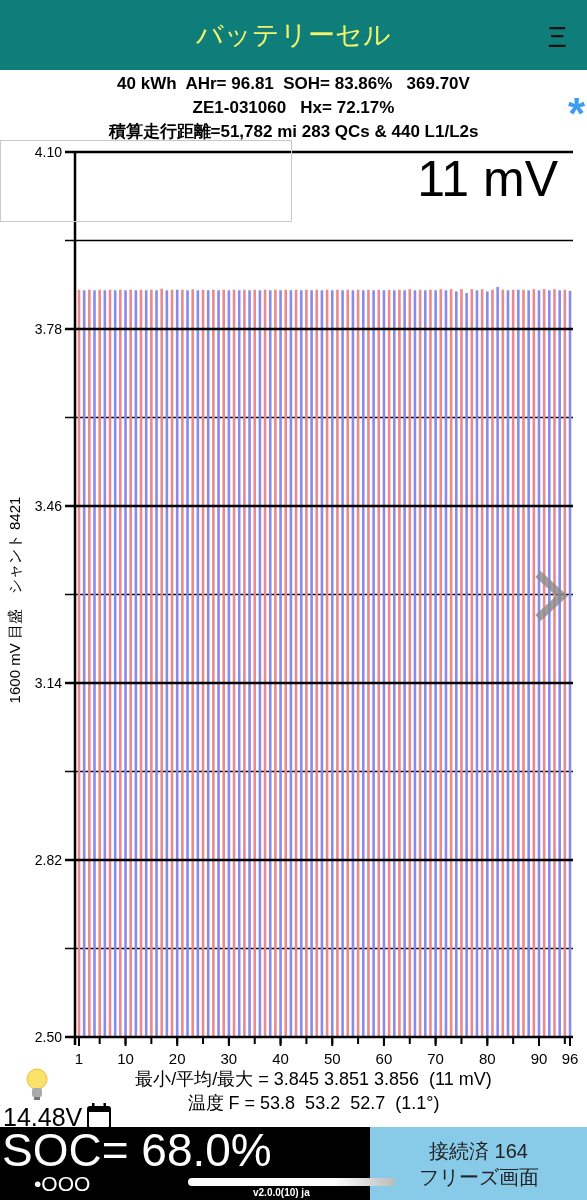  I want to click on y-axis-label: 3.14, so click(48, 683).